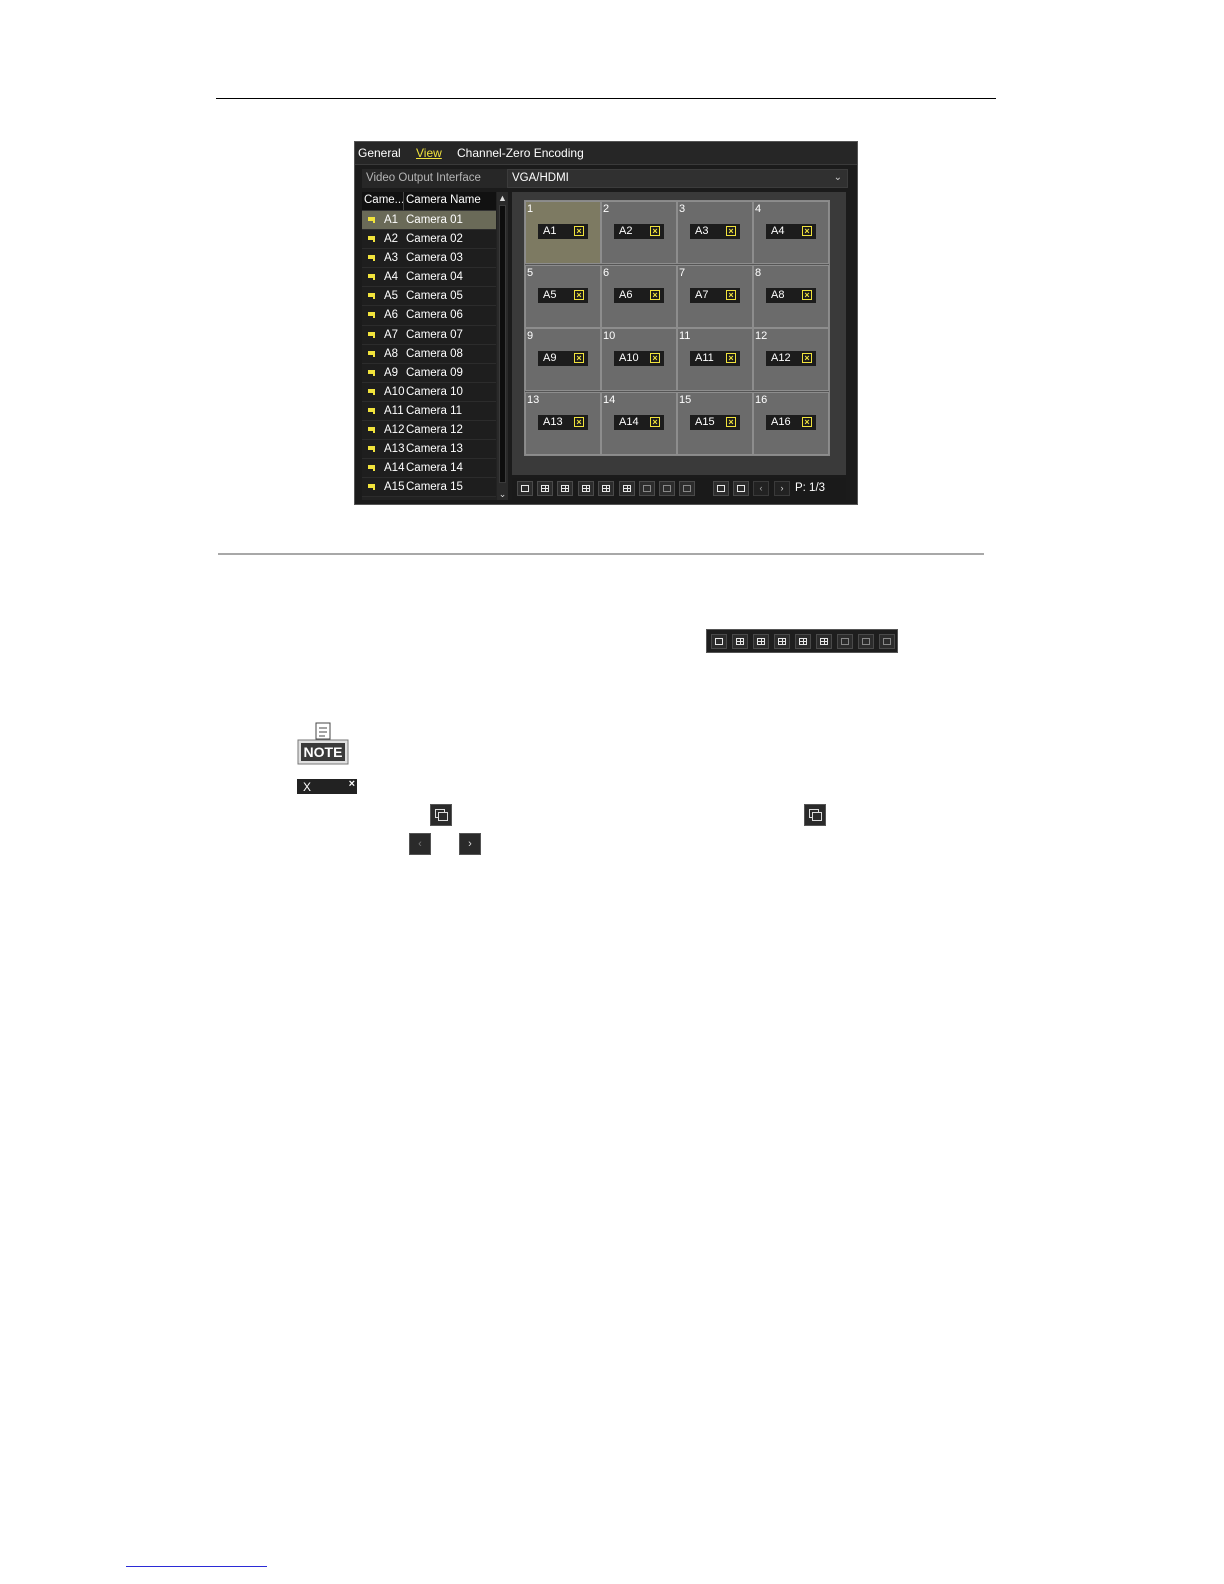 The image size is (1224, 1584). Describe the element at coordinates (563, 232) in the screenshot. I see `view-window-1: 1 A1 ×` at that location.